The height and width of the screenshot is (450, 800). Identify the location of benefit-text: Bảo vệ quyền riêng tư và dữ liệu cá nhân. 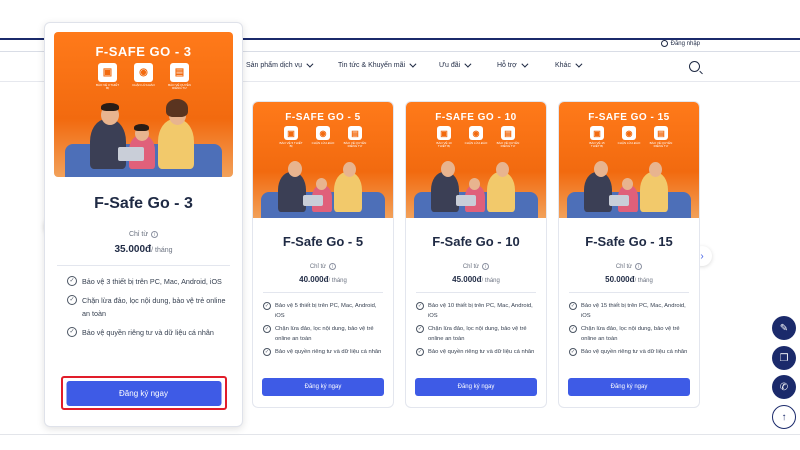
(481, 352).